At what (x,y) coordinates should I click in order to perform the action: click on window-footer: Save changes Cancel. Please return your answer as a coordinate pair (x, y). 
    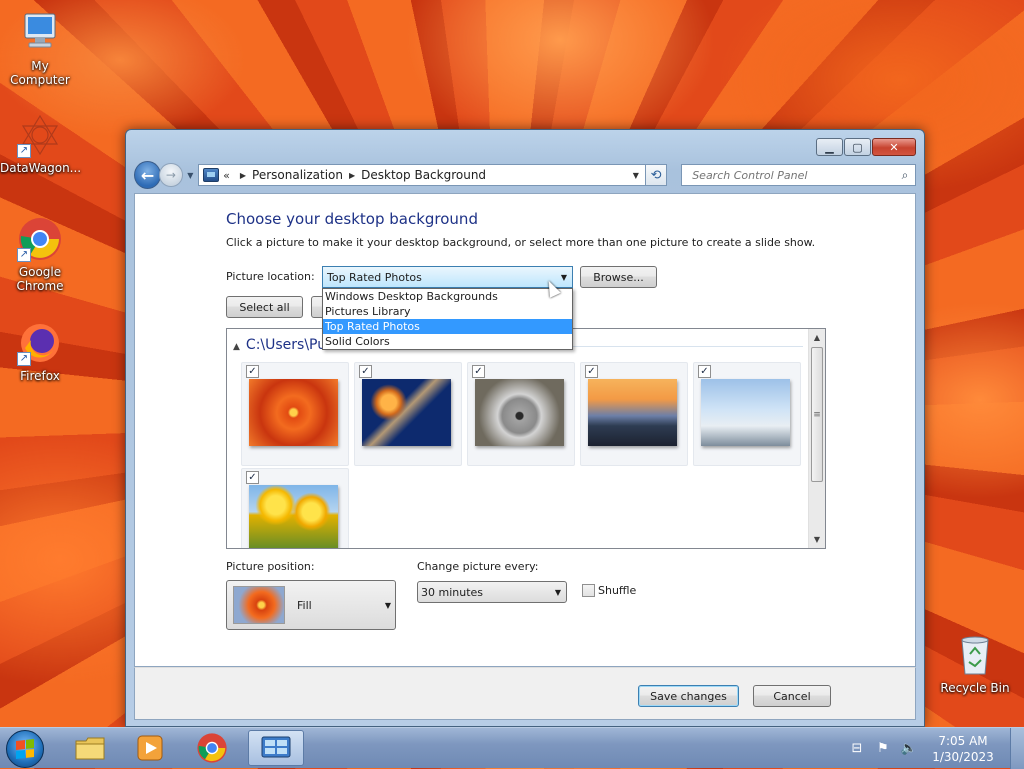
    Looking at the image, I should click on (525, 693).